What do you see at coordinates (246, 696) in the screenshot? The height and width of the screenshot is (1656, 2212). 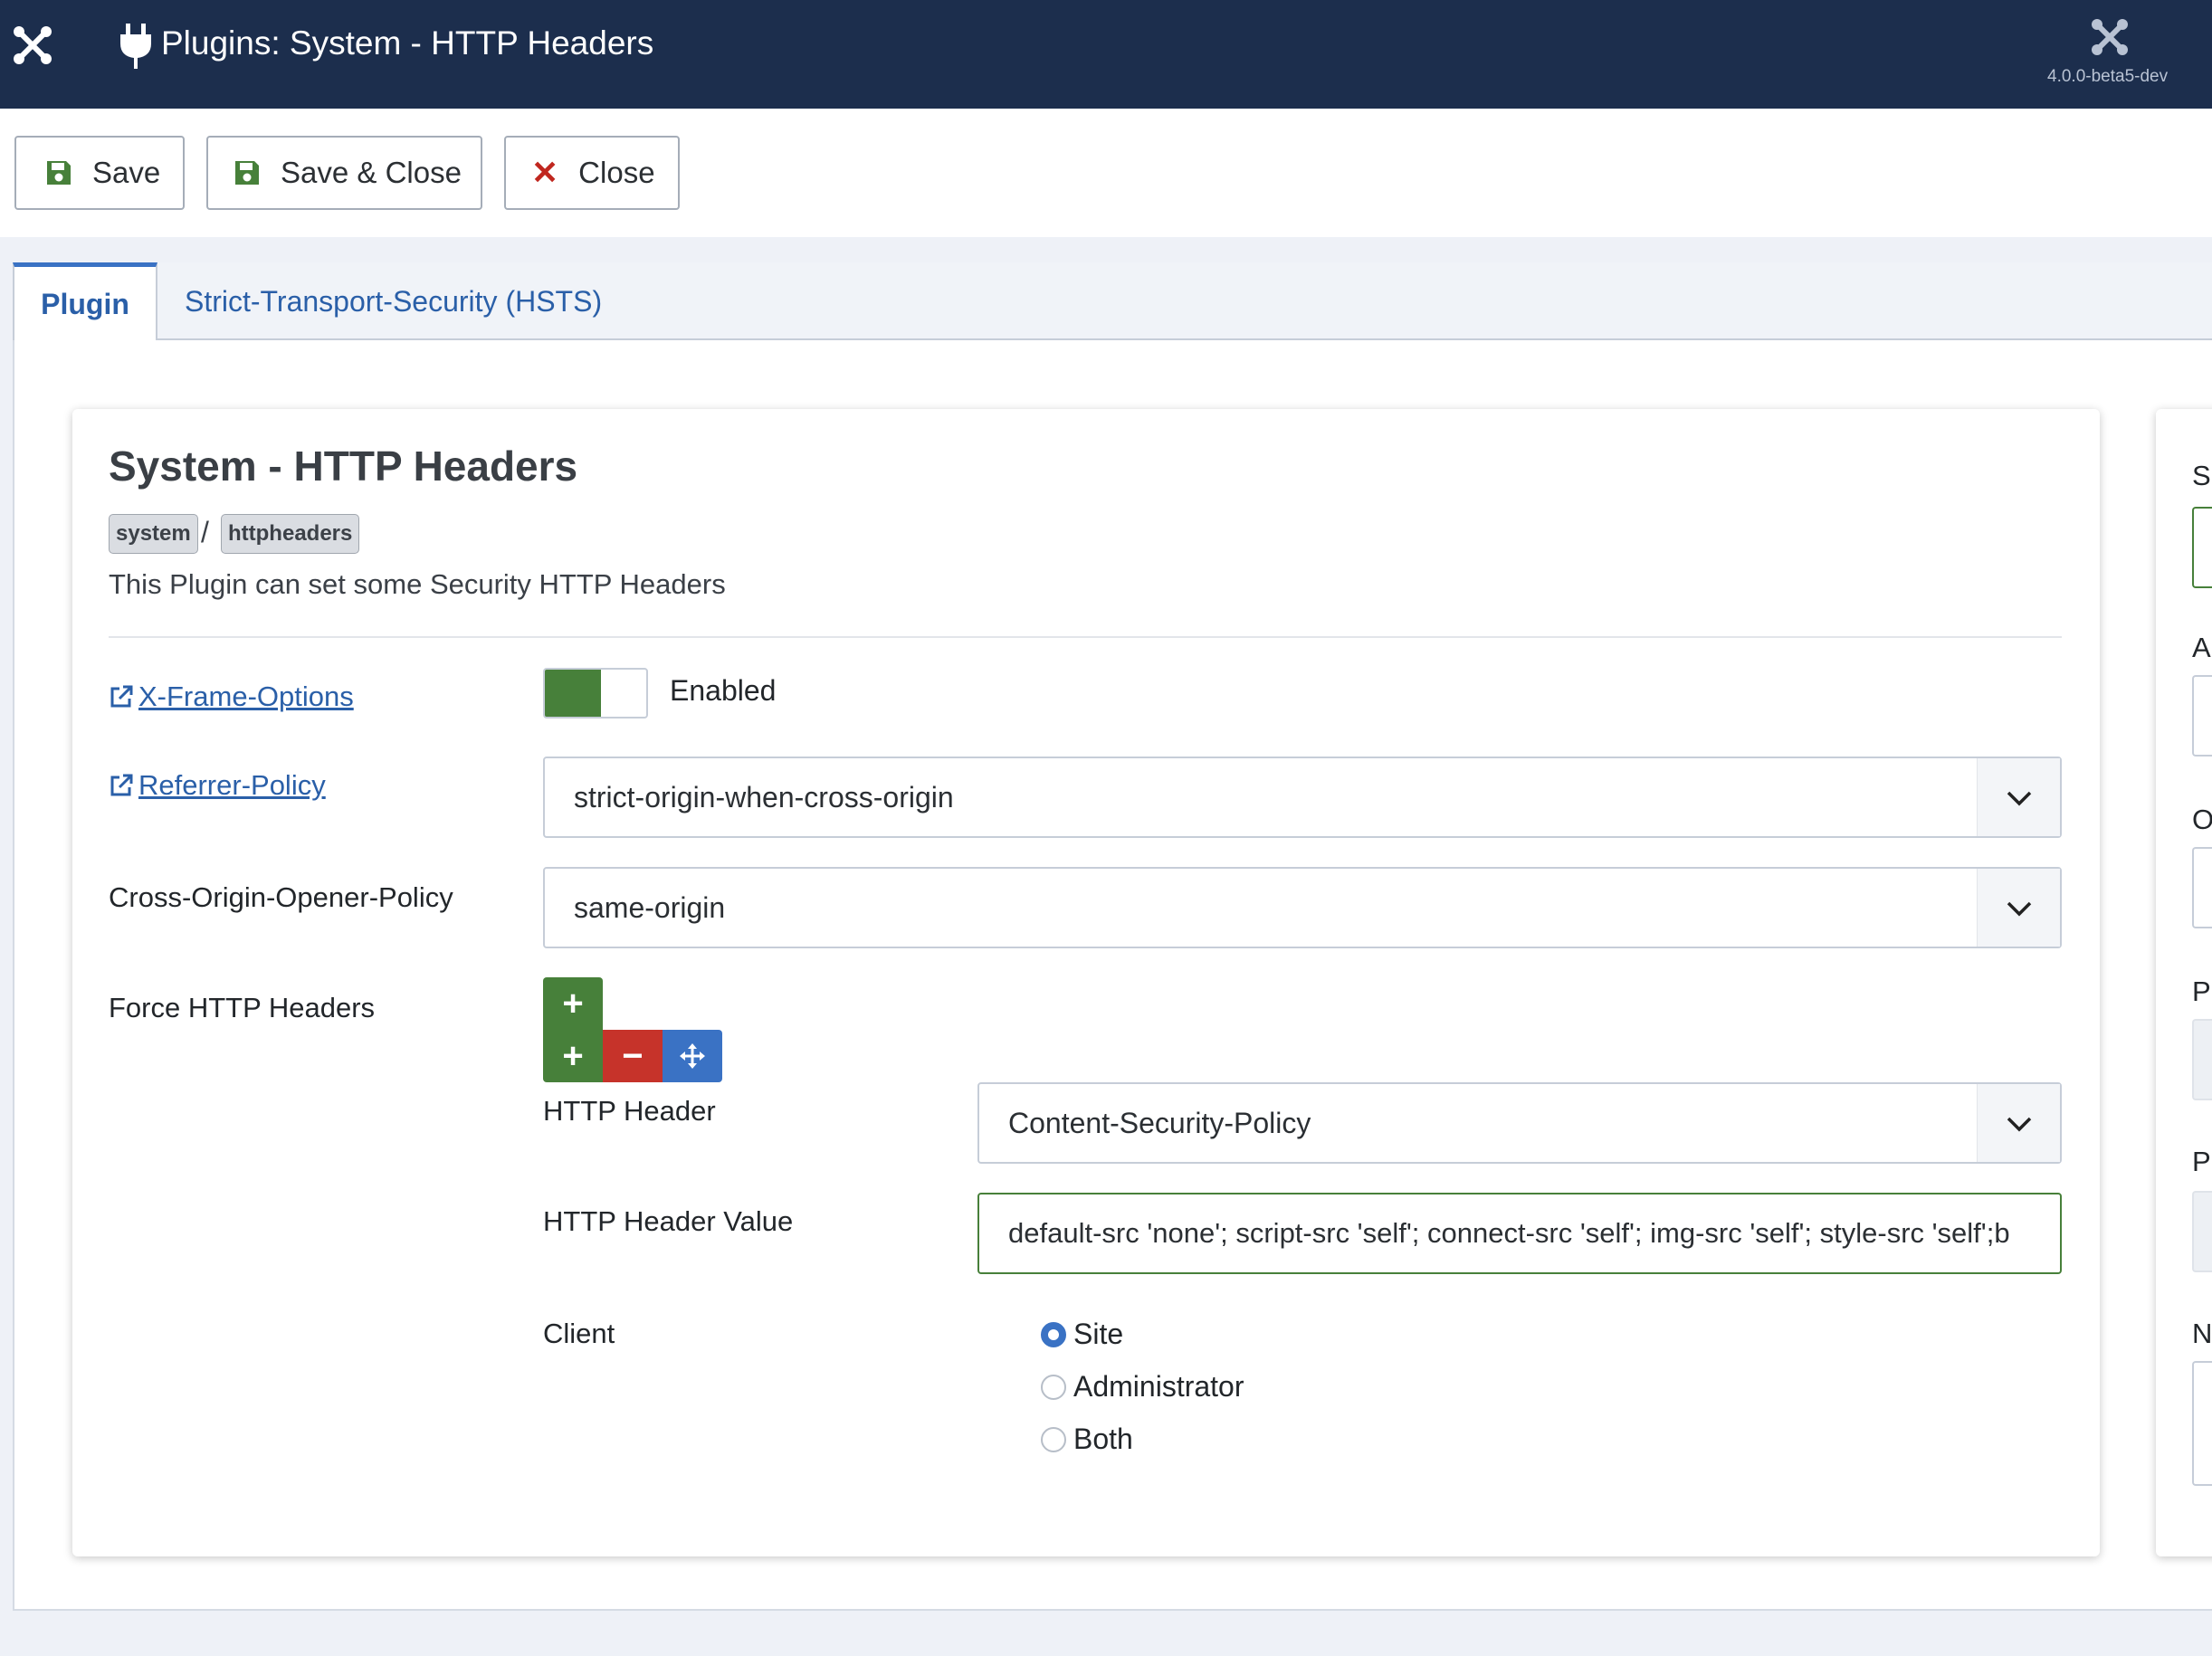 I see `xframe-options-label: X-Frame-Options` at bounding box center [246, 696].